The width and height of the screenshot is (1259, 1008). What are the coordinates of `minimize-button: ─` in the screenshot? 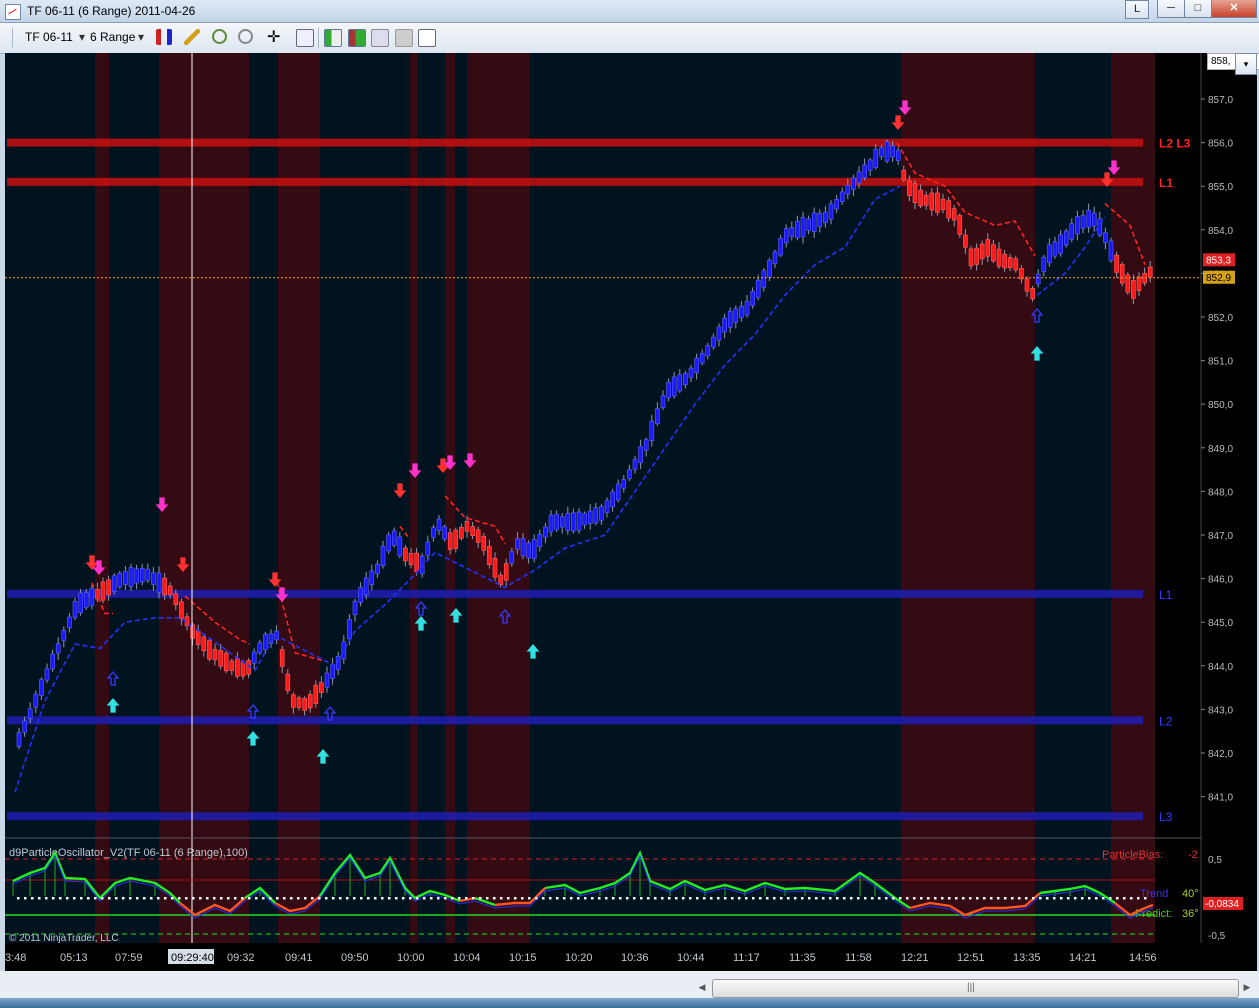 It's located at (1171, 9).